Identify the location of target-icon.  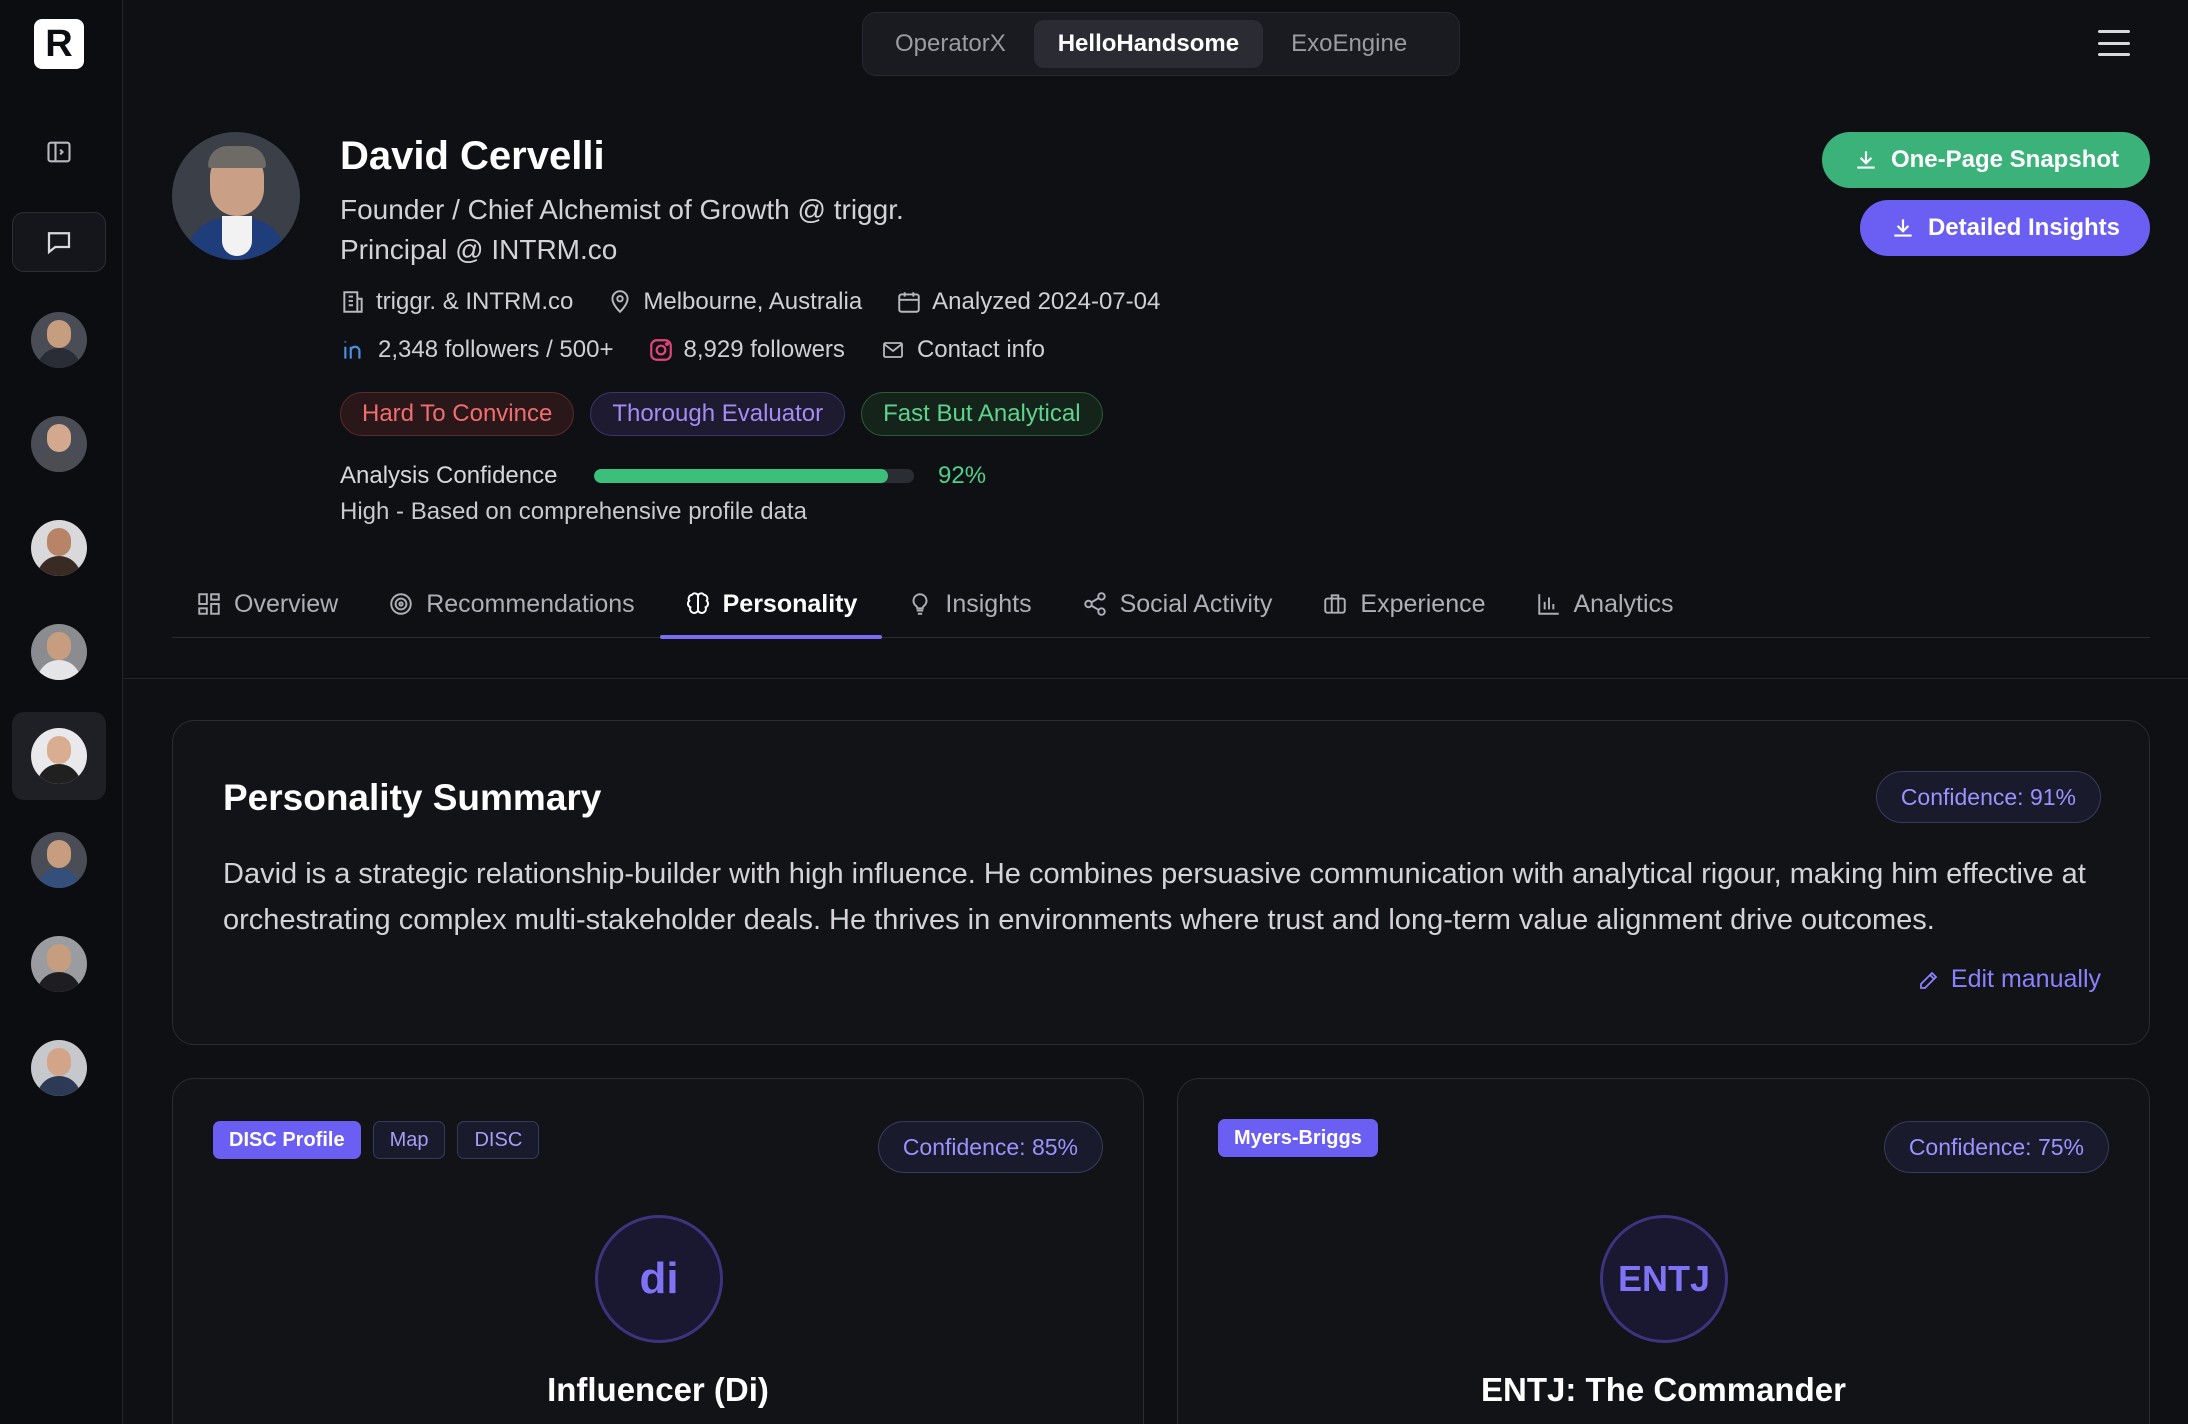
(401, 604).